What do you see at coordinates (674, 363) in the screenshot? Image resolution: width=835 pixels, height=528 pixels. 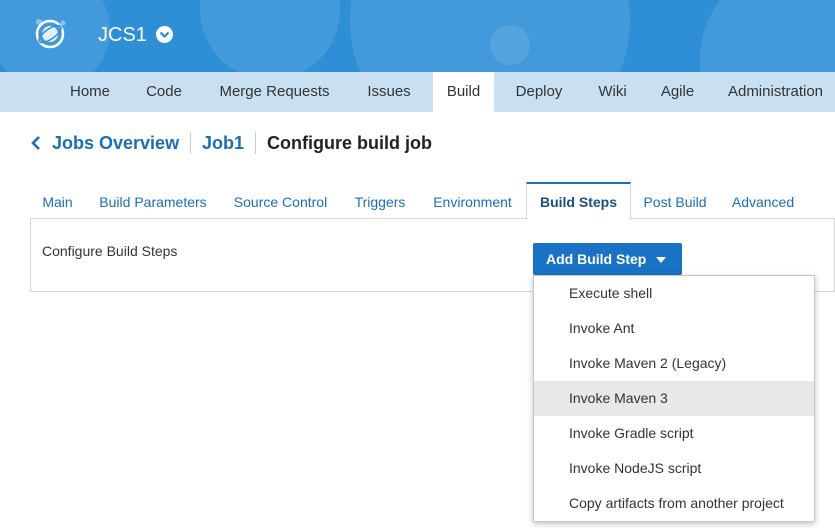 I see `menu-item-invoke-maven-2: Invoke Maven 2 (Legacy)` at bounding box center [674, 363].